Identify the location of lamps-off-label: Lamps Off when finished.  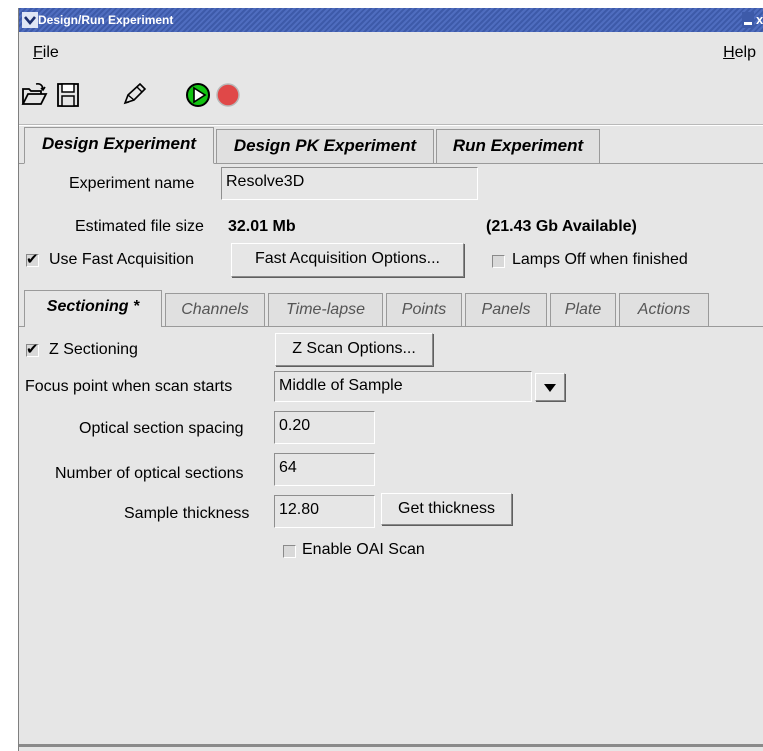
(600, 259).